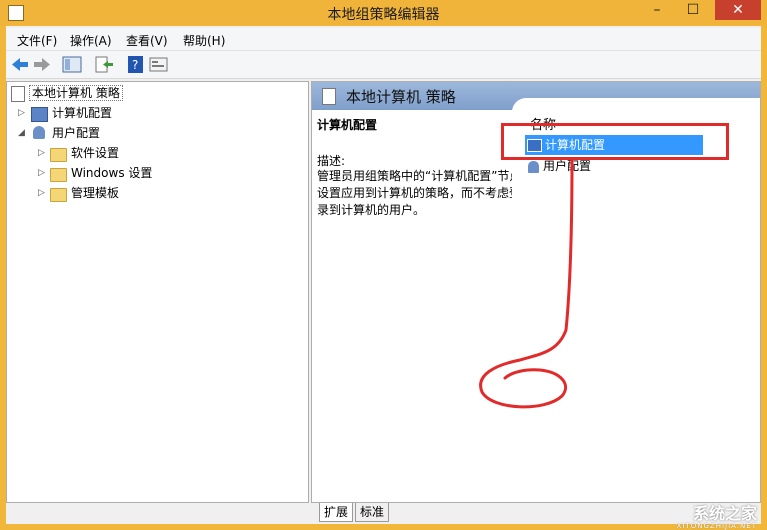  Describe the element at coordinates (526, 283) in the screenshot. I see `annotation-scribble` at that location.